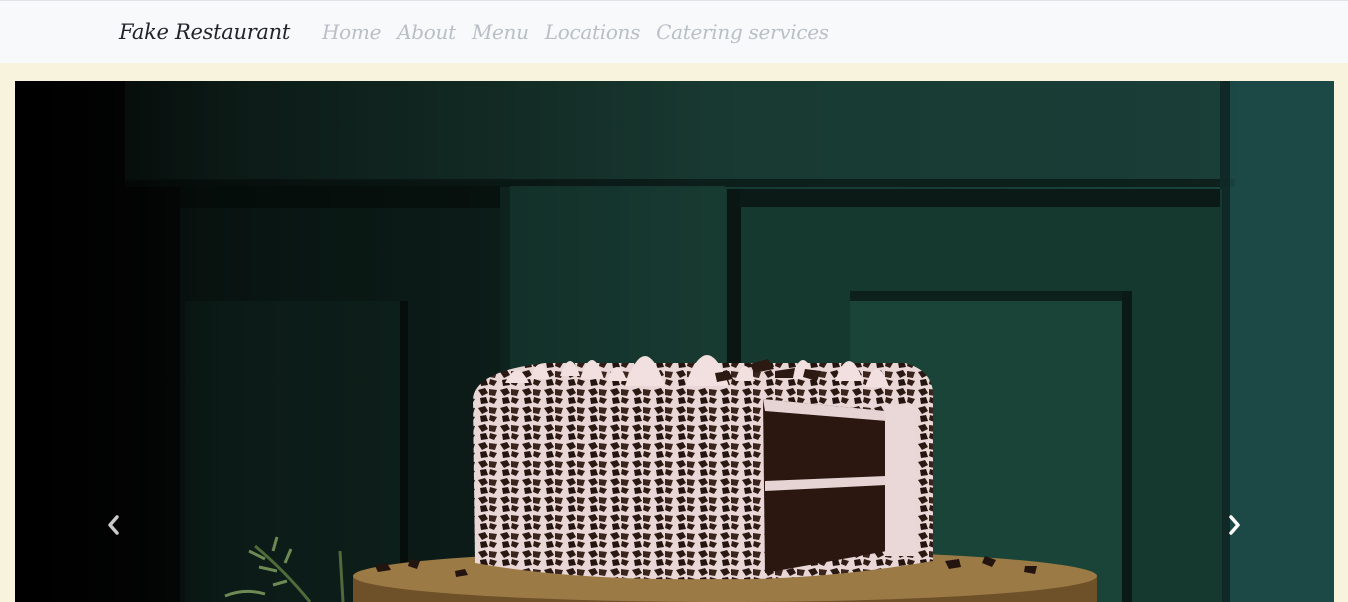 The width and height of the screenshot is (1348, 602). What do you see at coordinates (500, 32) in the screenshot?
I see `nav-link-menu: Menu` at bounding box center [500, 32].